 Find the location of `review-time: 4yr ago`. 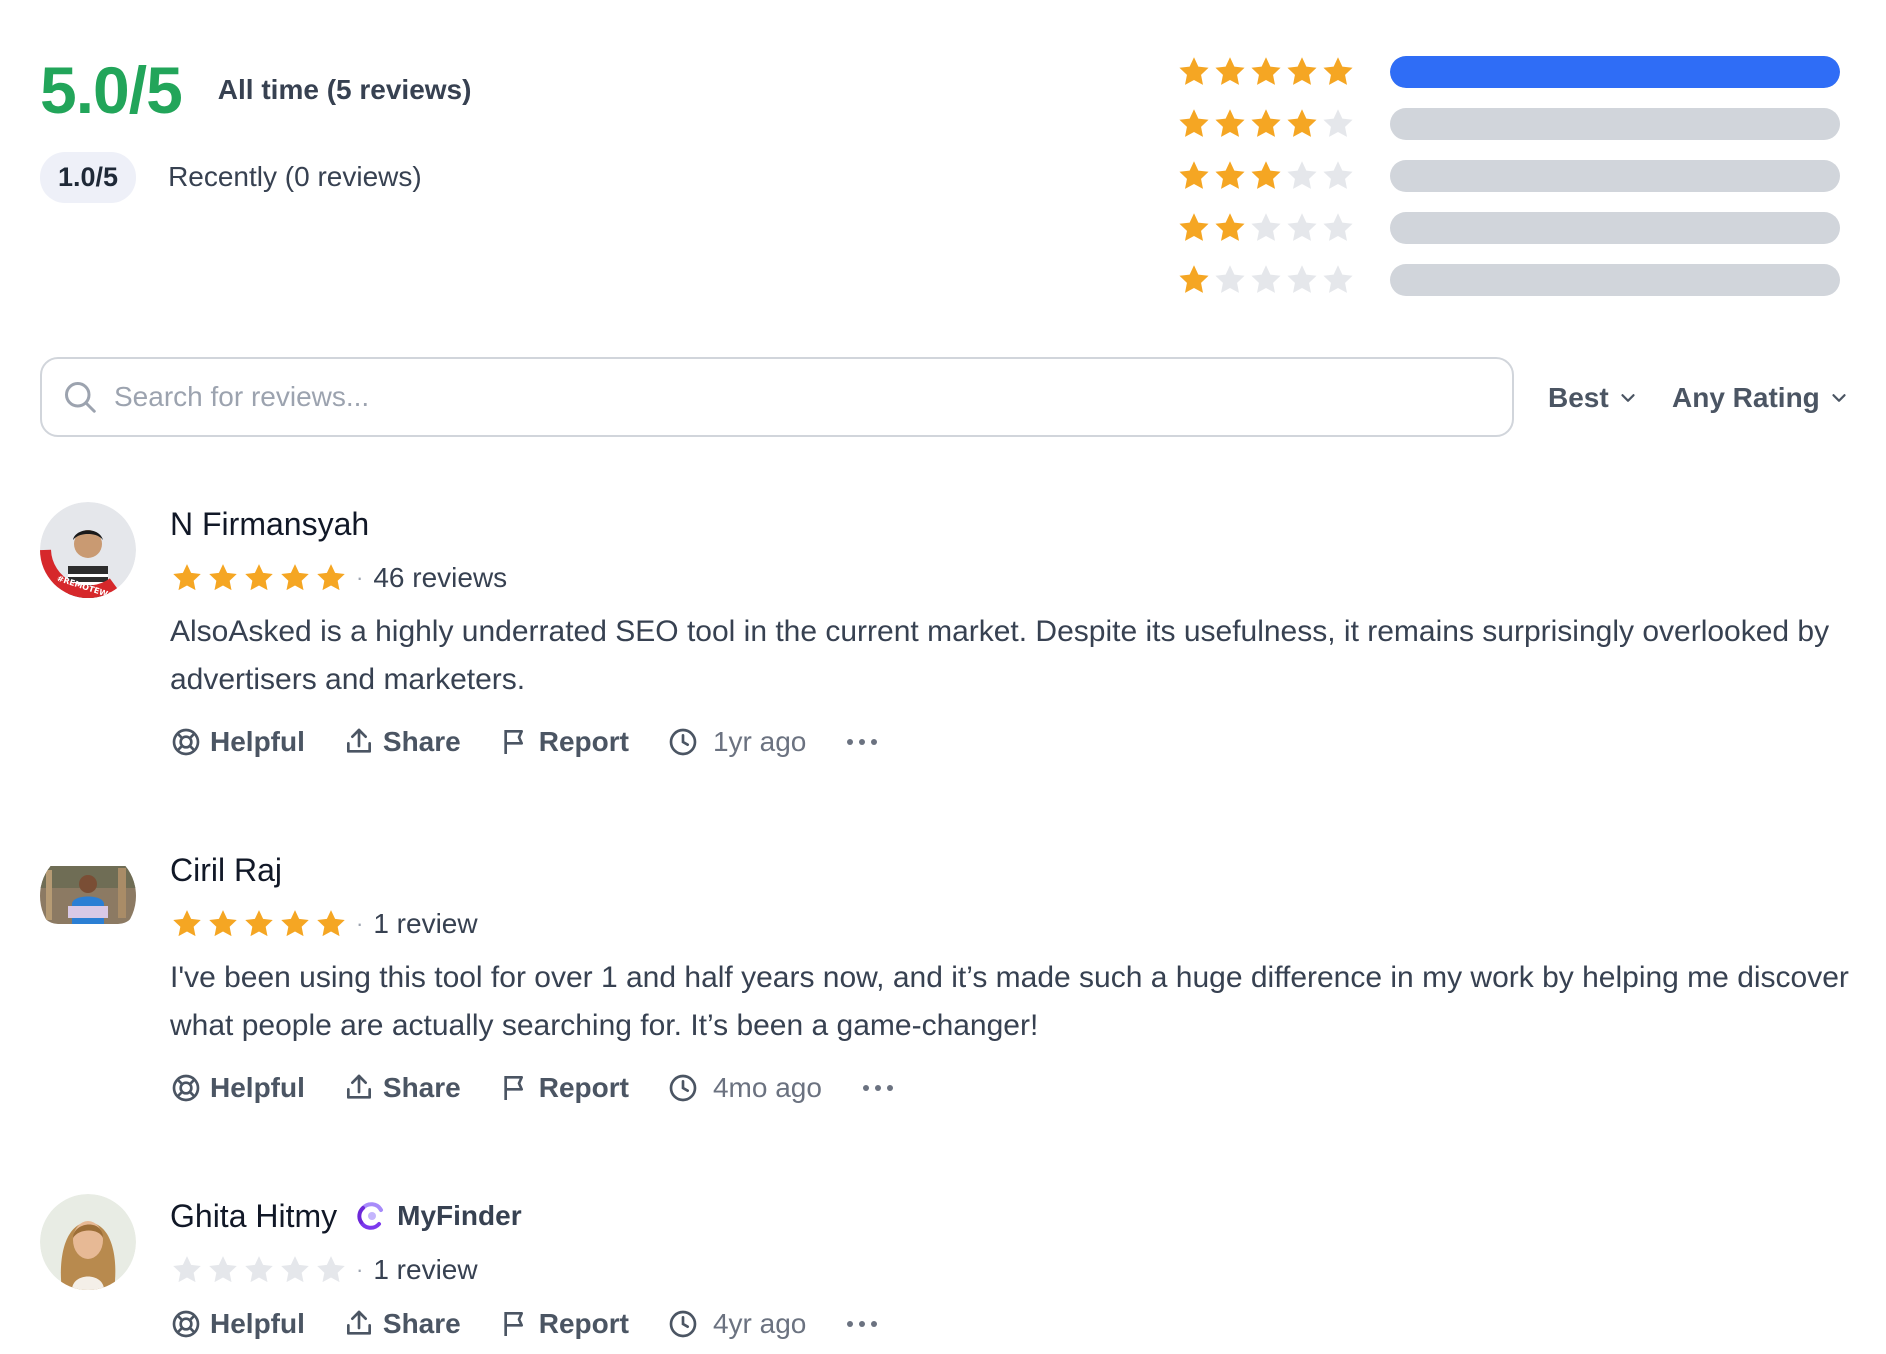

review-time: 4yr ago is located at coordinates (736, 1324).